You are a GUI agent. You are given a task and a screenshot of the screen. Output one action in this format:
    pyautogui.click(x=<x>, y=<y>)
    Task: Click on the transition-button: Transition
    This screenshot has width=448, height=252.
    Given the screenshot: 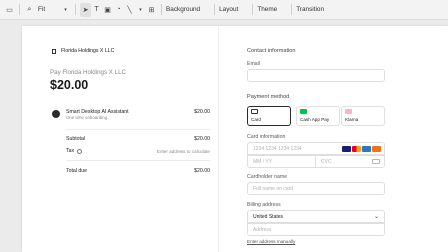 What is the action you would take?
    pyautogui.click(x=310, y=9)
    